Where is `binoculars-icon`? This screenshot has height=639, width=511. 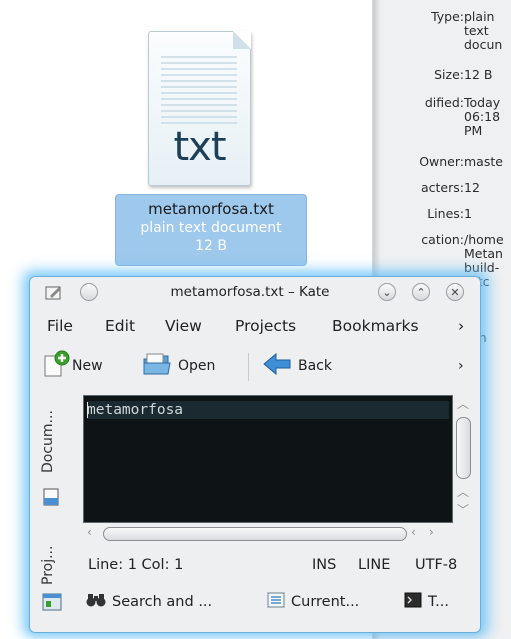 binoculars-icon is located at coordinates (96, 602).